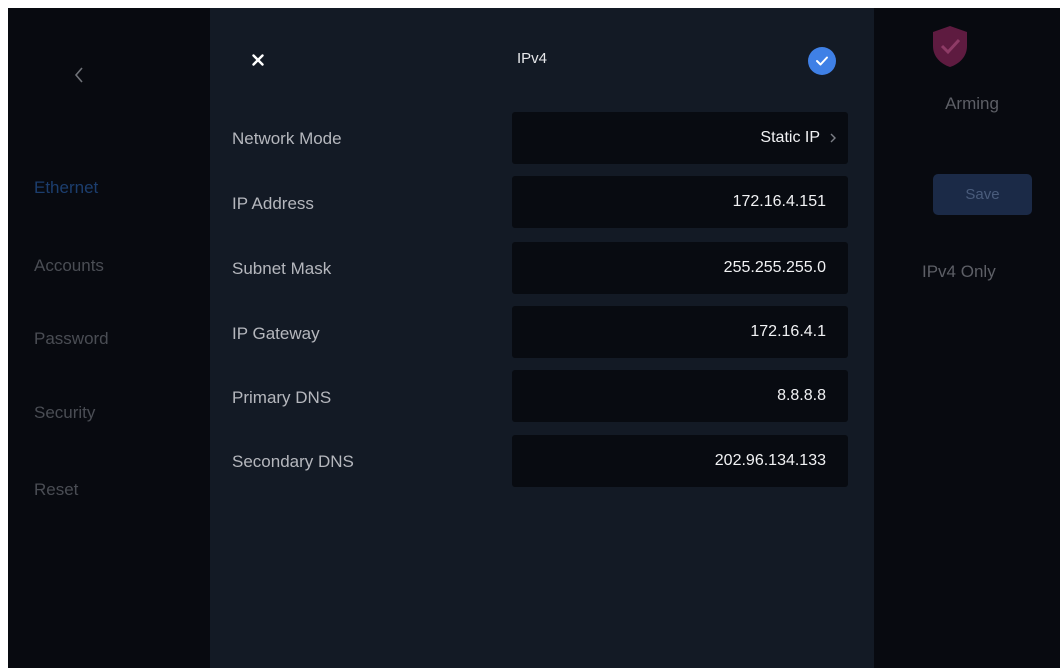 The width and height of the screenshot is (1060, 668). I want to click on subnet-mask-label: Subnet Mask, so click(282, 268).